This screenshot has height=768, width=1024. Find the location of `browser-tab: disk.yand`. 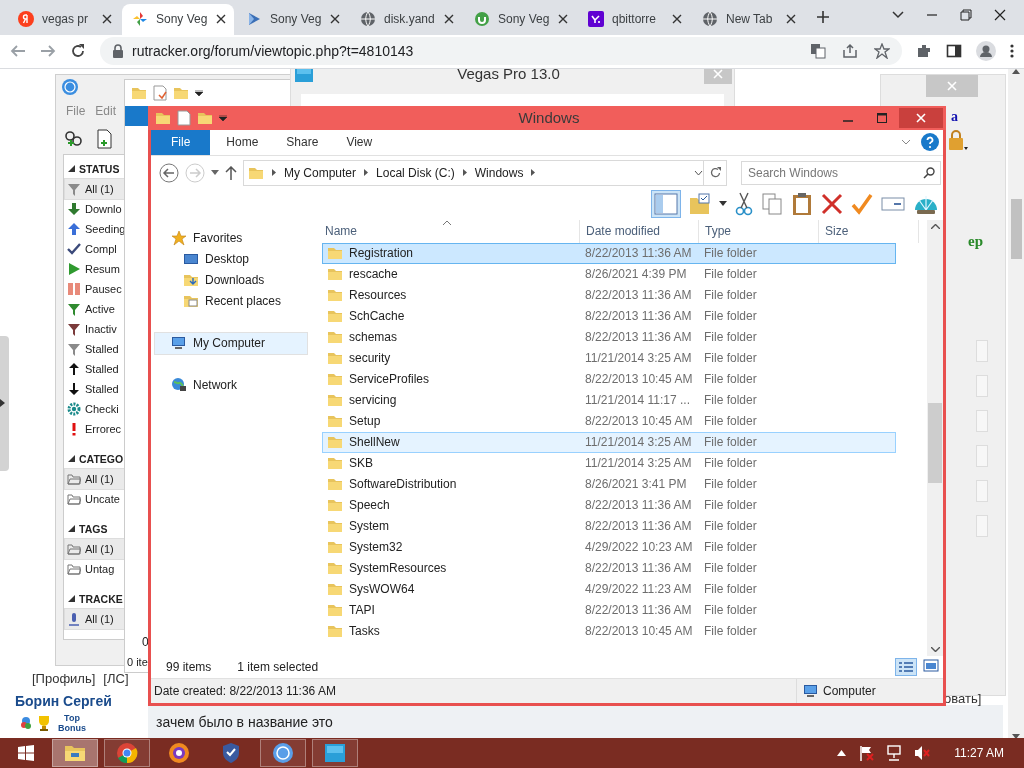

browser-tab: disk.yand is located at coordinates (406, 19).